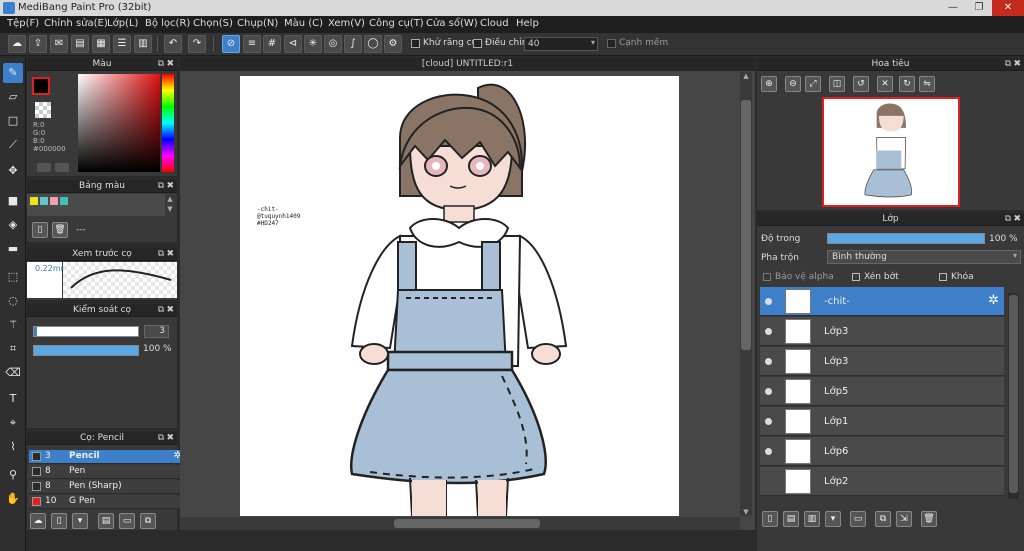 The width and height of the screenshot is (1024, 551). Describe the element at coordinates (494, 23) in the screenshot. I see `menu-cloud: Cloud` at that location.